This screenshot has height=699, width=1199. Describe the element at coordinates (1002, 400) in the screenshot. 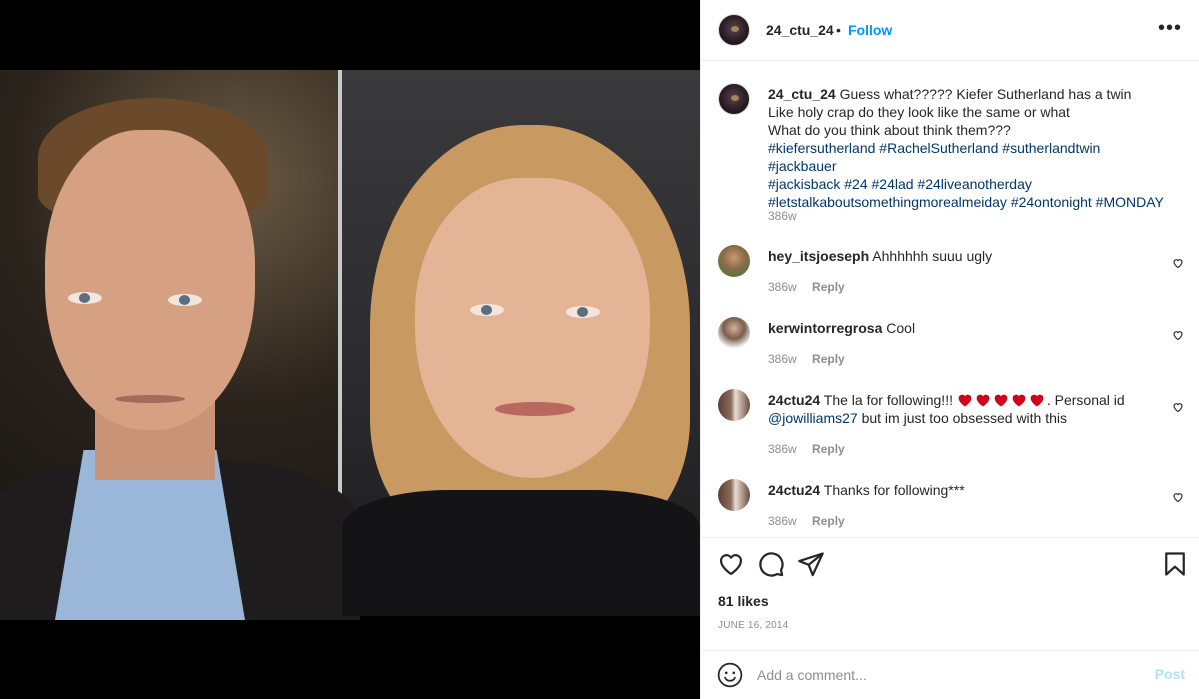

I see `red-heart-emoji-icon` at that location.